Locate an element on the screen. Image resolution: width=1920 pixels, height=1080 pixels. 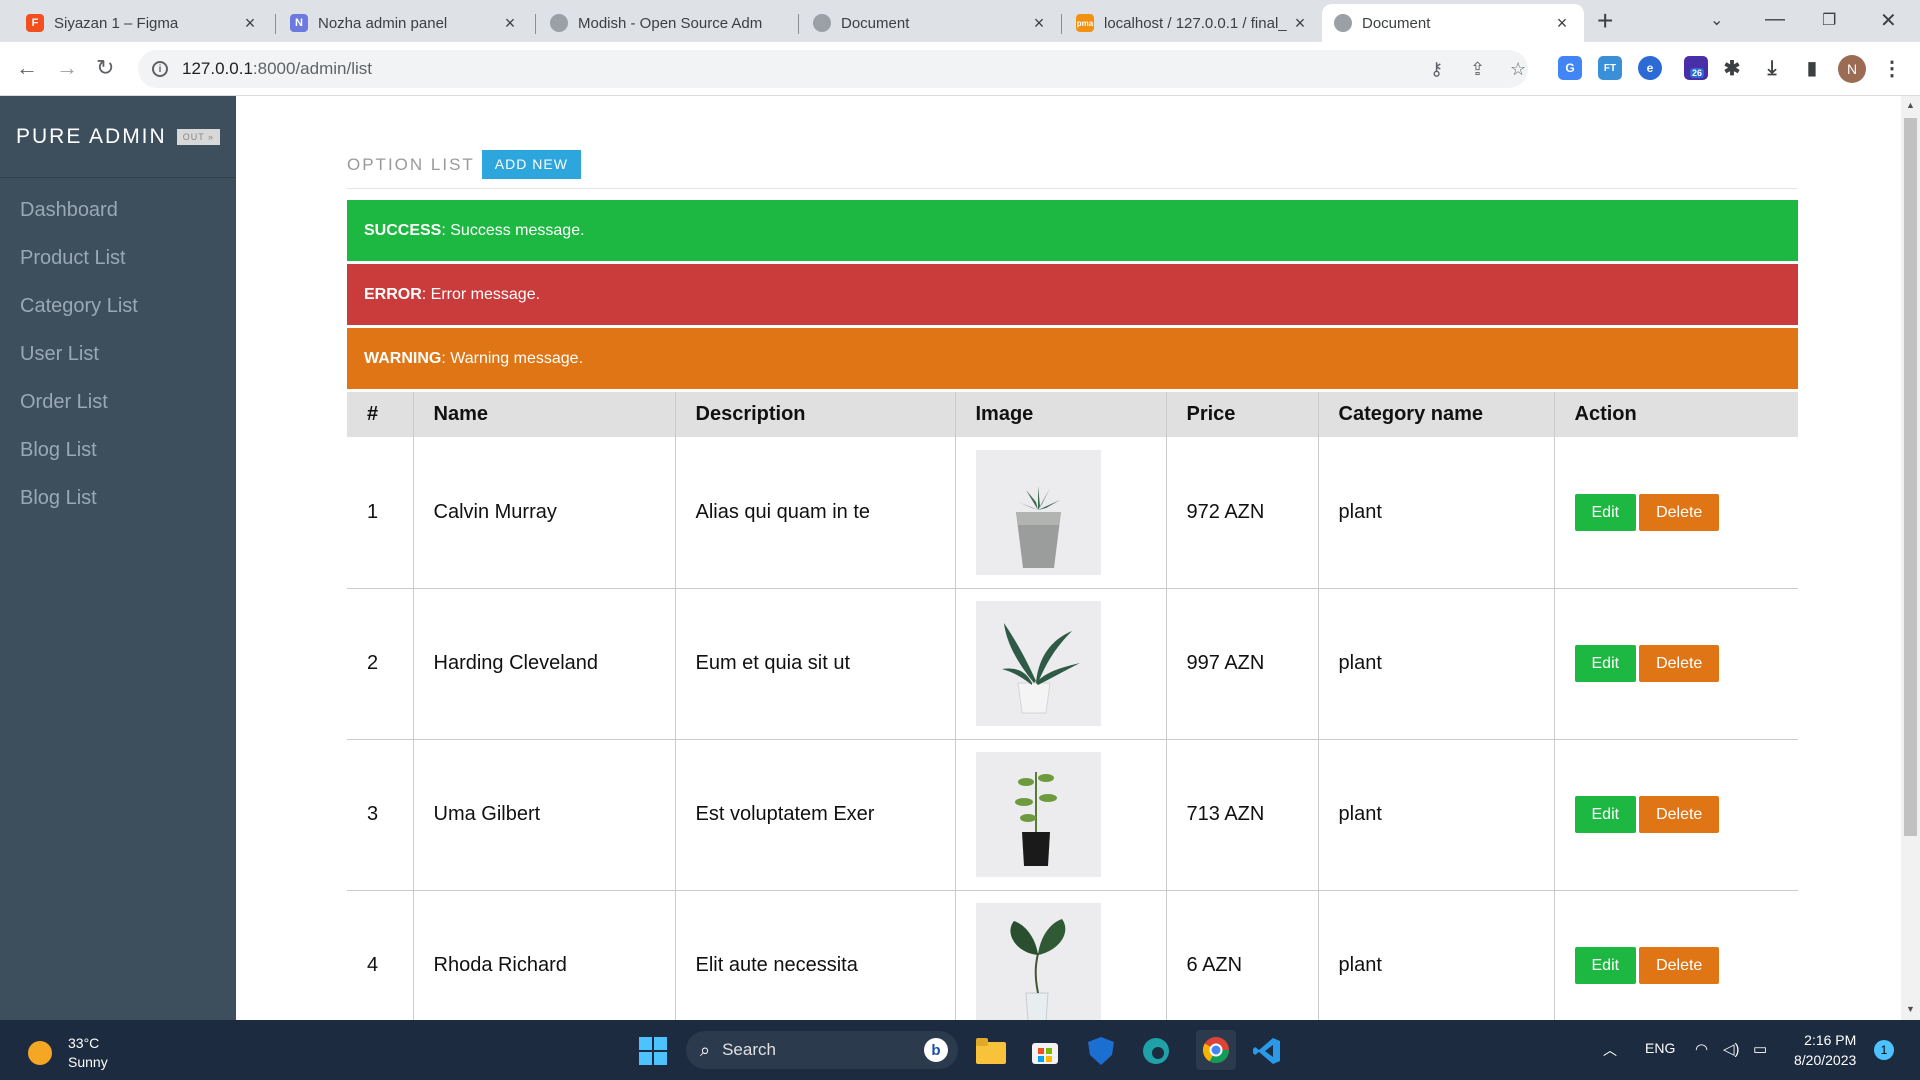
restore-icon: ❐ is located at coordinates (1829, 20).